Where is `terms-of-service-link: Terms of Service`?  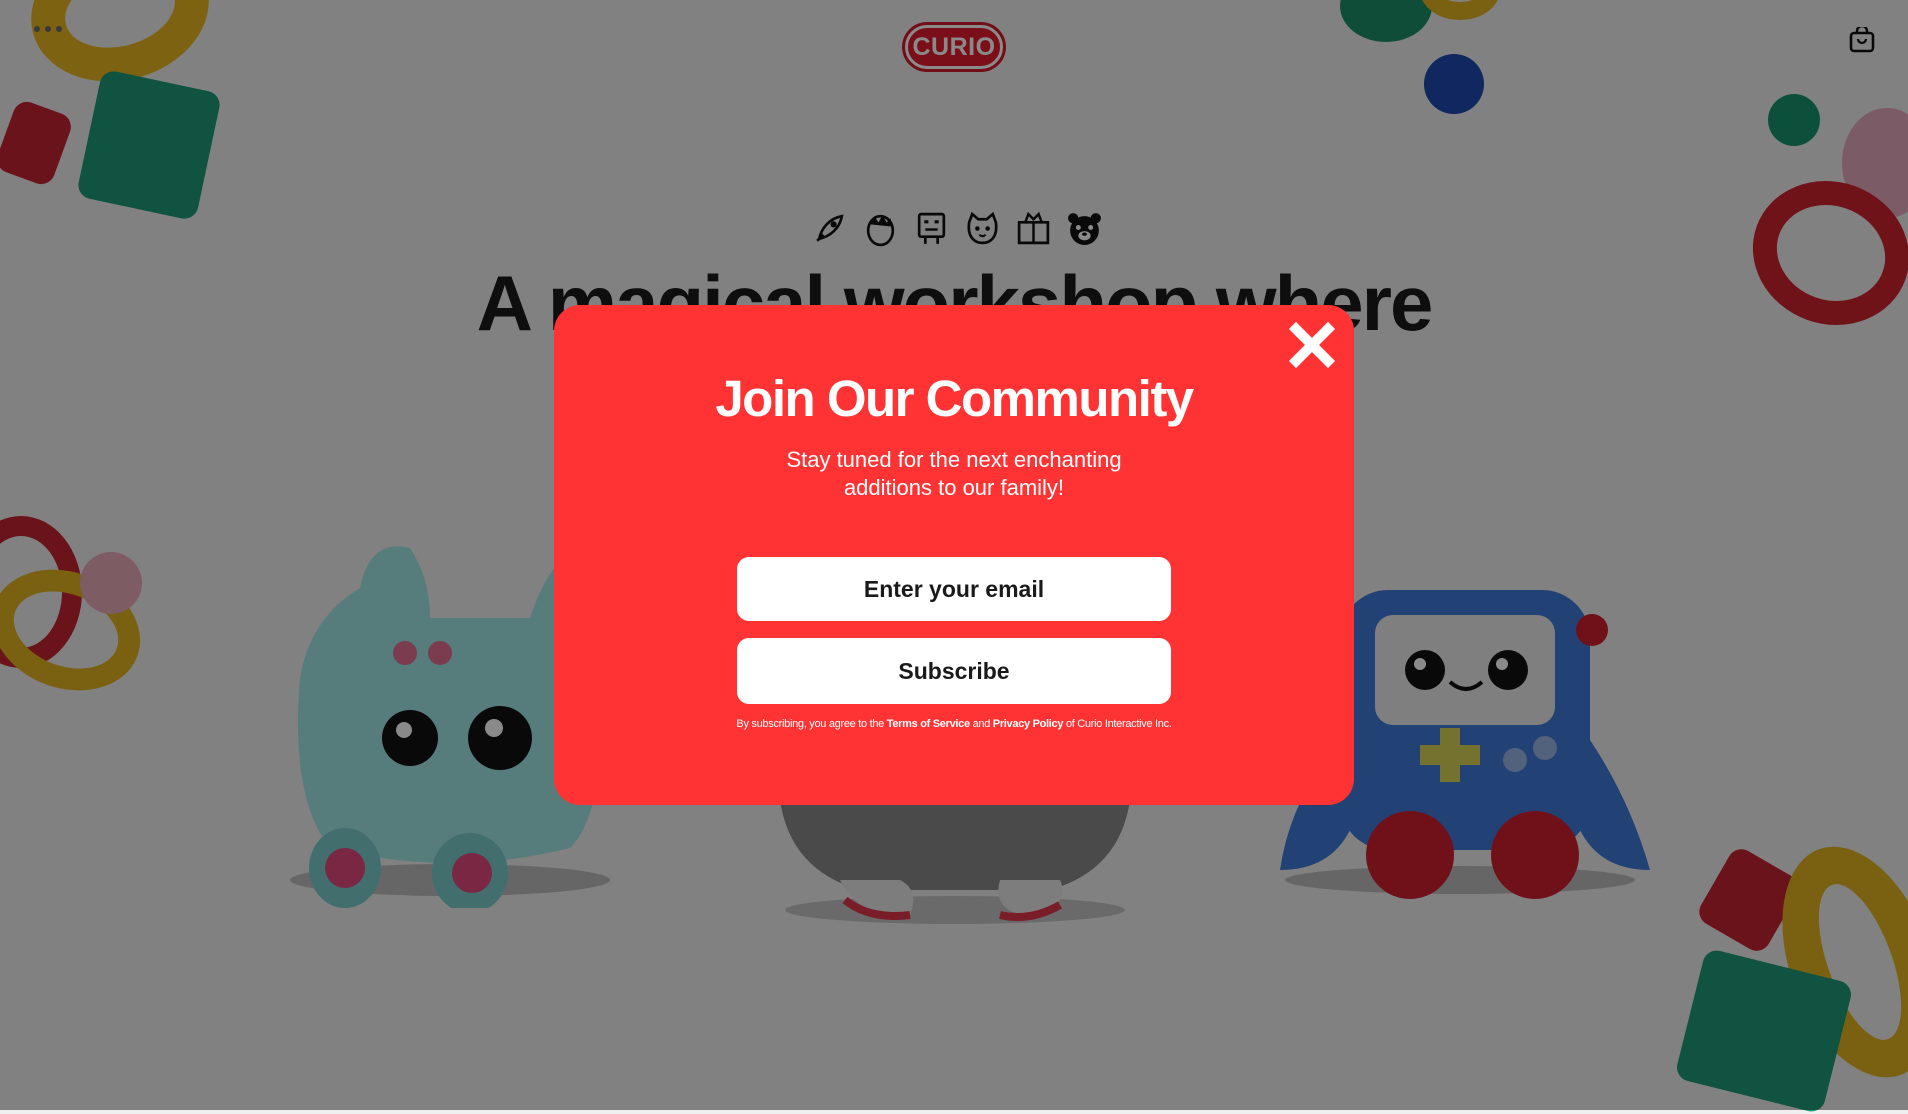 terms-of-service-link: Terms of Service is located at coordinates (928, 724).